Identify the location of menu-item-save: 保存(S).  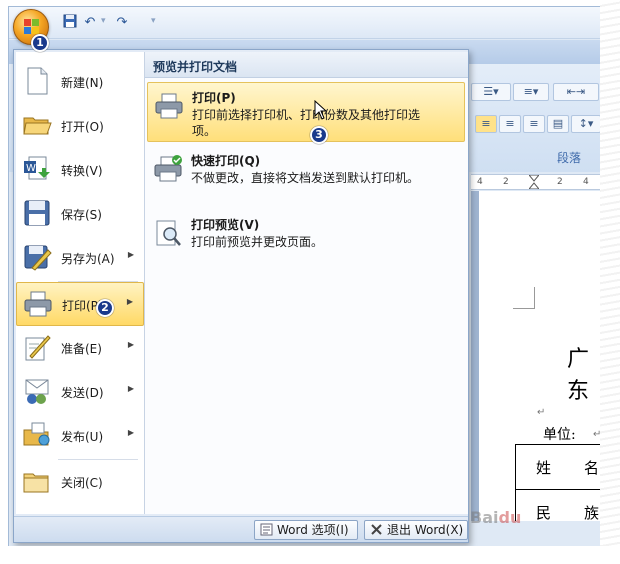
(80, 214).